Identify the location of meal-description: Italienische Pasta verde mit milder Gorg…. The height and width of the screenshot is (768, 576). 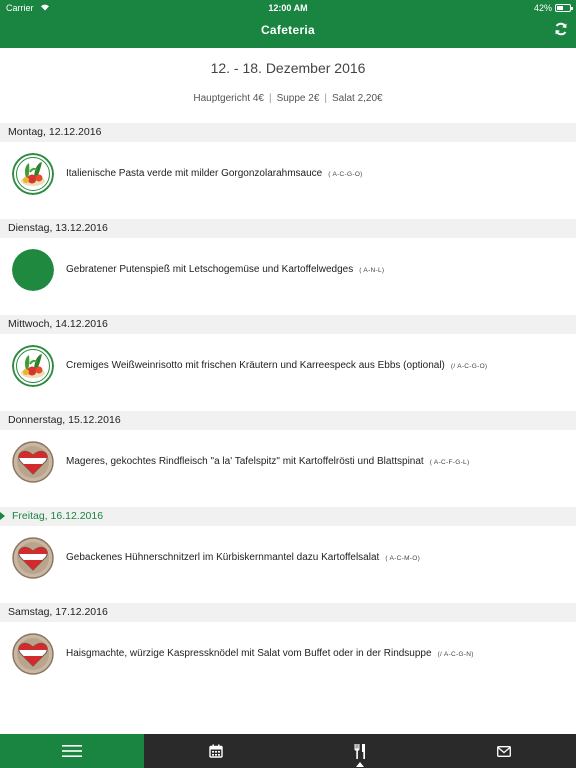
(214, 173).